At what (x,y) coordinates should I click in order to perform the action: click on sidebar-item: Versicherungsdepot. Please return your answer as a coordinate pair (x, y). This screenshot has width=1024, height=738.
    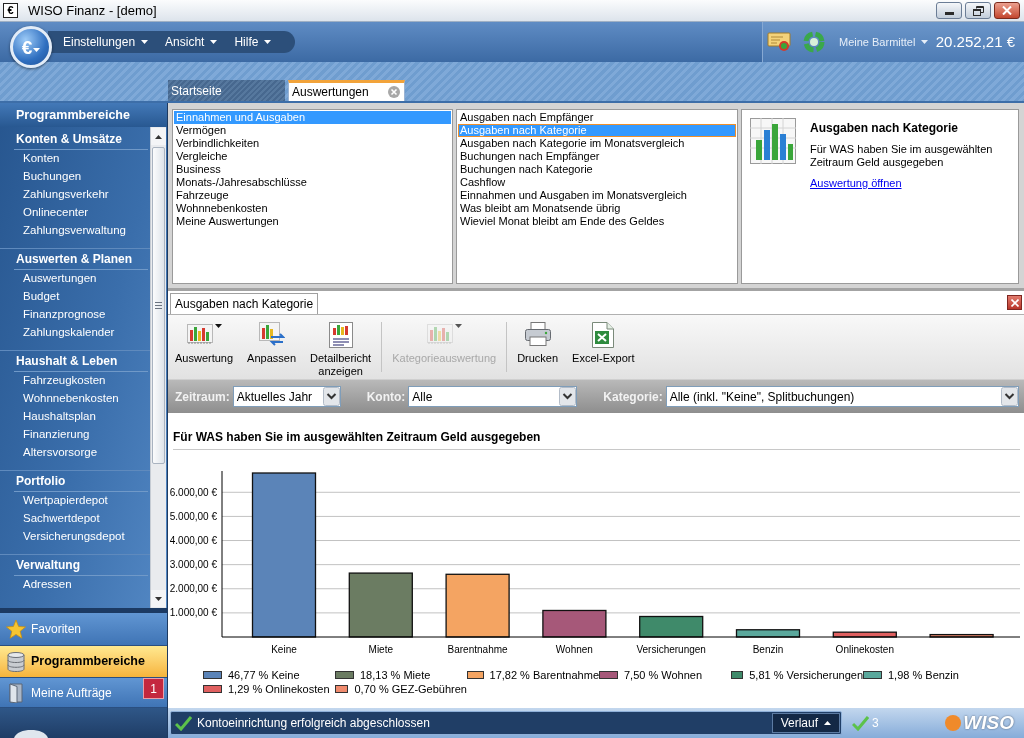
    Looking at the image, I should click on (75, 537).